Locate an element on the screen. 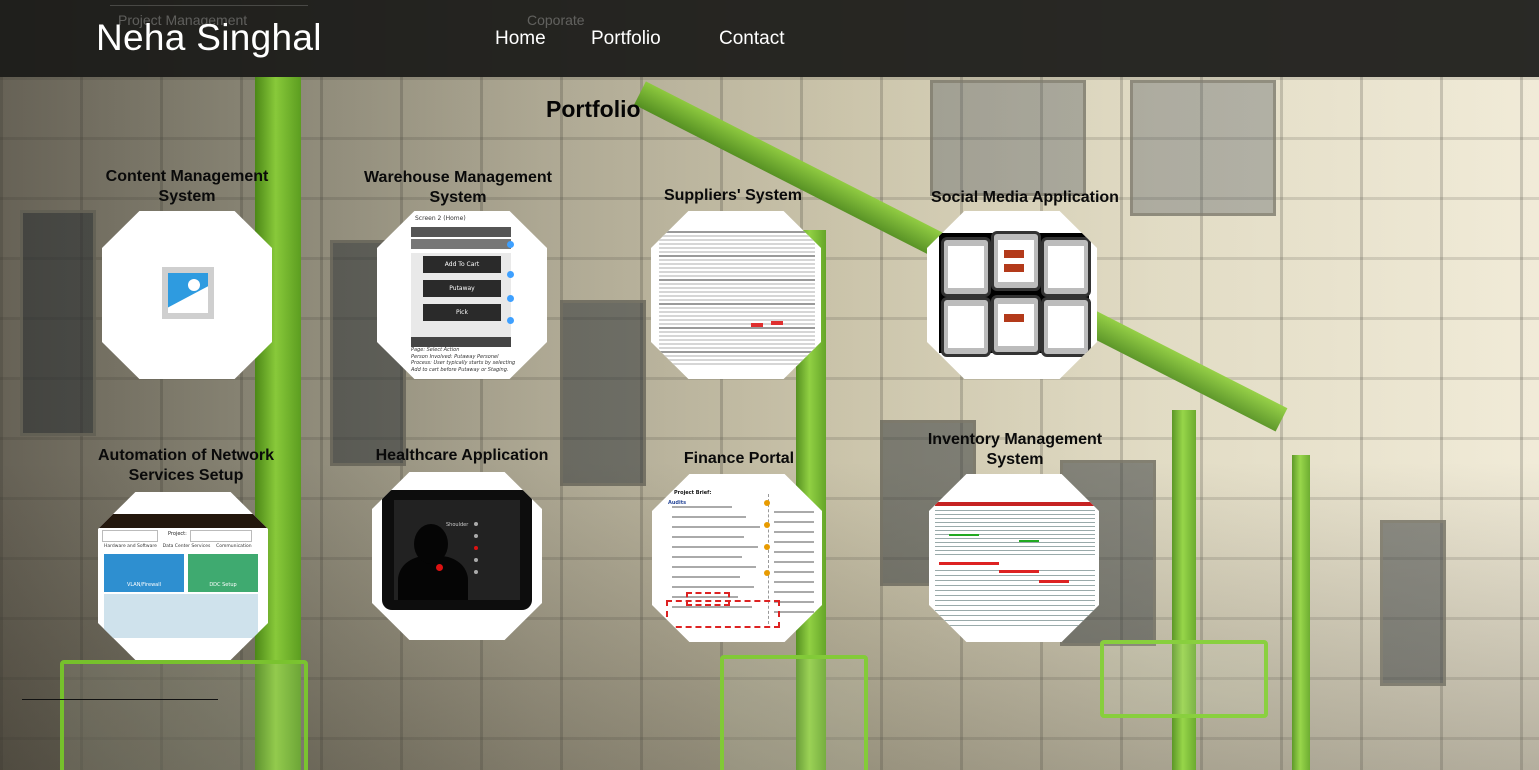 The width and height of the screenshot is (1539, 770). image-placeholder-icon is located at coordinates (188, 293).